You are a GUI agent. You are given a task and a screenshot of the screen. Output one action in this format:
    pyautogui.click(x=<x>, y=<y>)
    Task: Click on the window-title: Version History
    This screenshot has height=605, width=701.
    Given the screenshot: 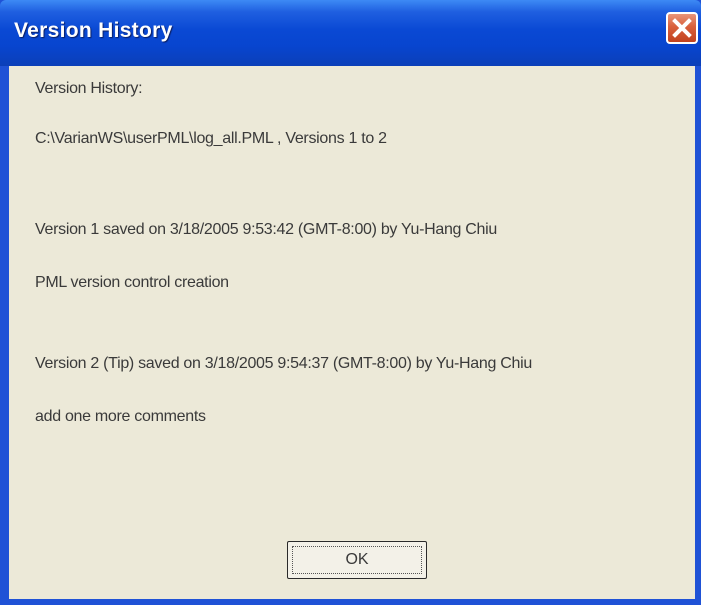 What is the action you would take?
    pyautogui.click(x=93, y=30)
    